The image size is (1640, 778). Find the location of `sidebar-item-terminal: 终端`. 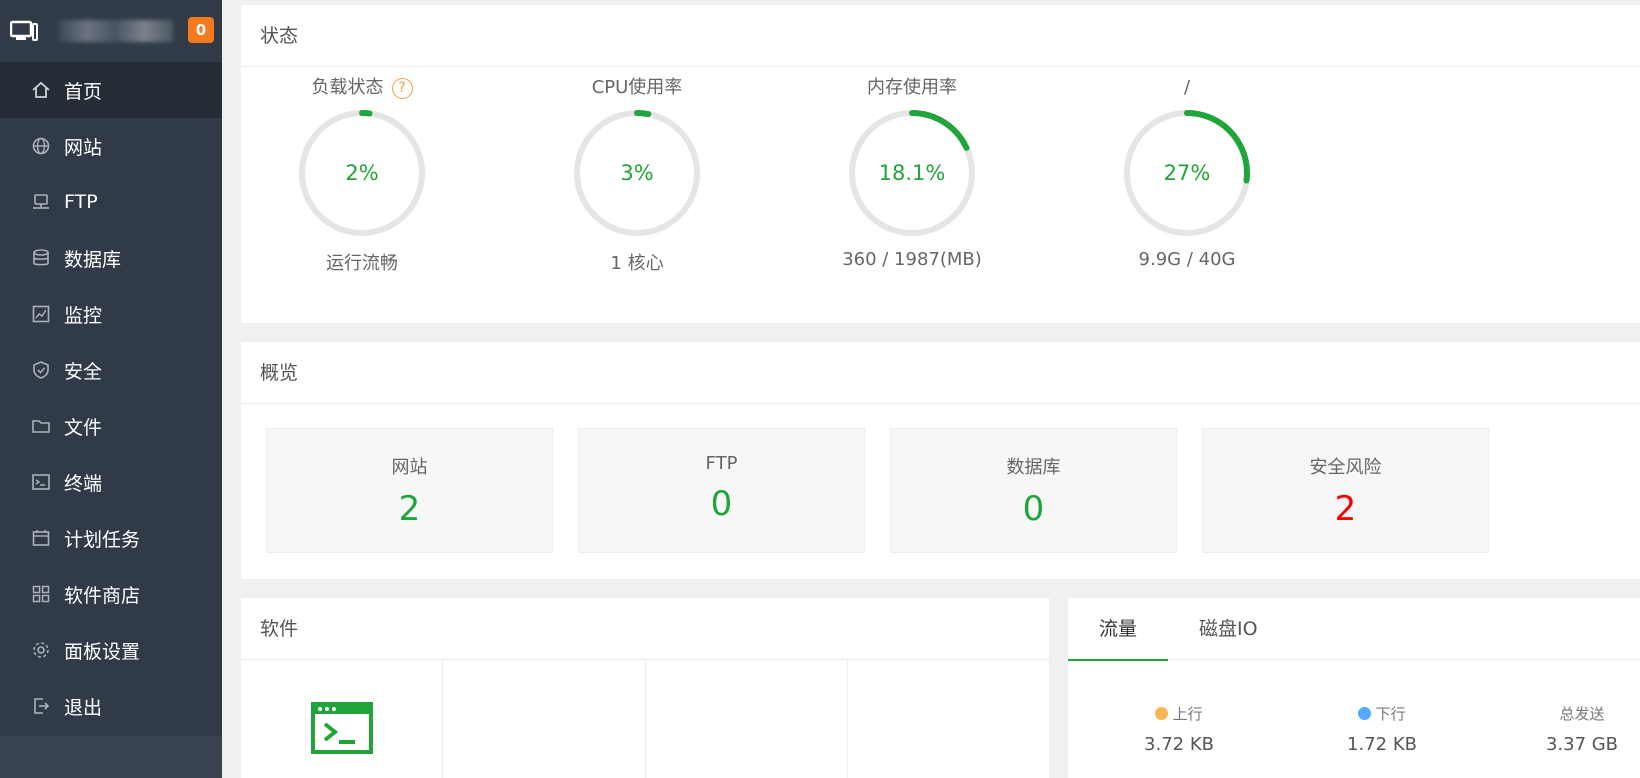

sidebar-item-terminal: 终端 is located at coordinates (111, 482).